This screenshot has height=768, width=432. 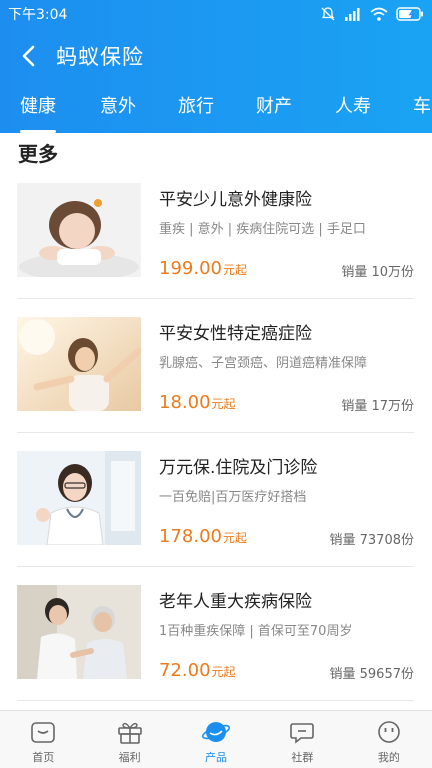 What do you see at coordinates (79, 632) in the screenshot?
I see `product-image-elderly` at bounding box center [79, 632].